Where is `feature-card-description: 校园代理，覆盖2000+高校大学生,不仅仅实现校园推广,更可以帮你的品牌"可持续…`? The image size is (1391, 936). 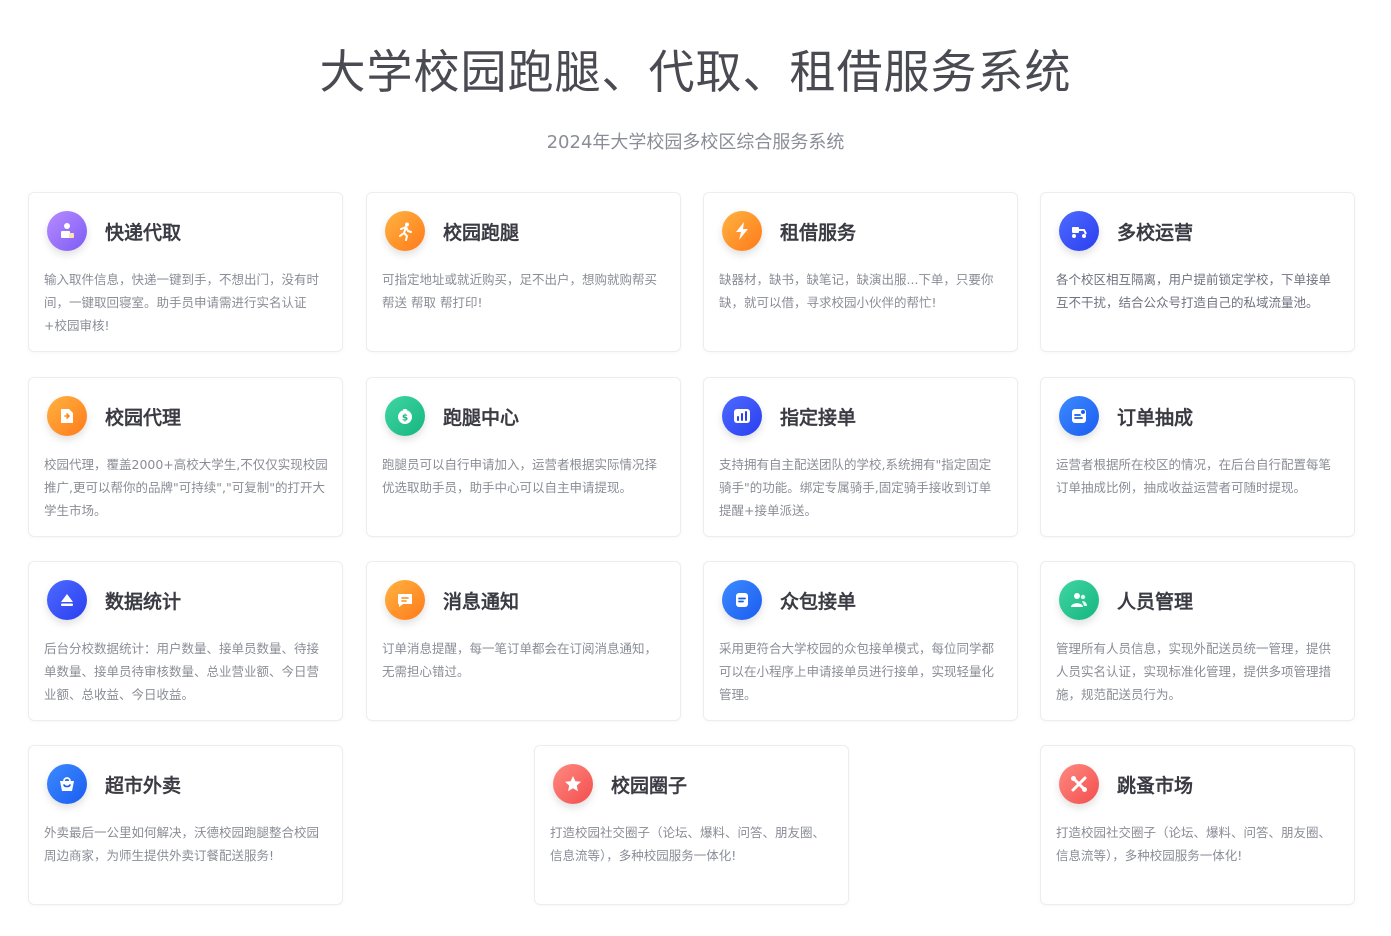
feature-card-description: 校园代理，覆盖2000+高校大学生,不仅仅实现校园推广,更可以帮你的品牌"可持续… is located at coordinates (186, 487).